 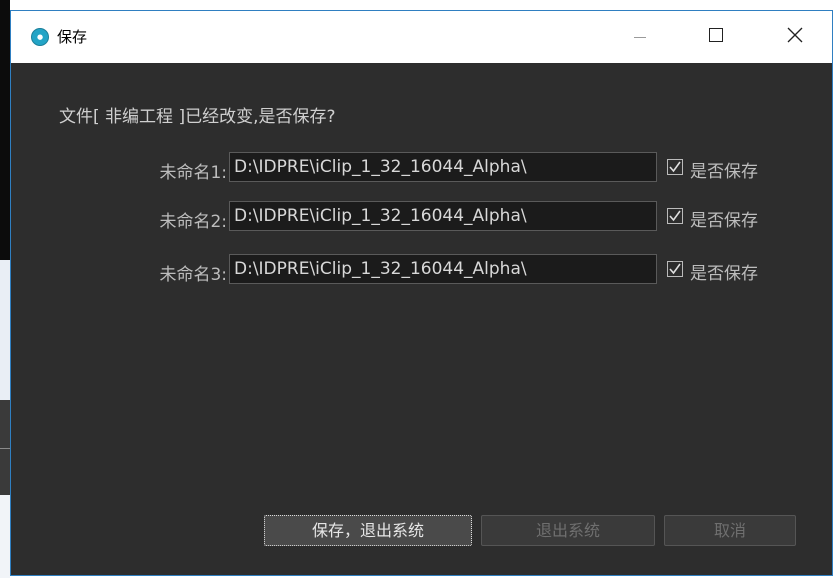 What do you see at coordinates (368, 530) in the screenshot?
I see `save-and-exit-button: 保存，退出系统` at bounding box center [368, 530].